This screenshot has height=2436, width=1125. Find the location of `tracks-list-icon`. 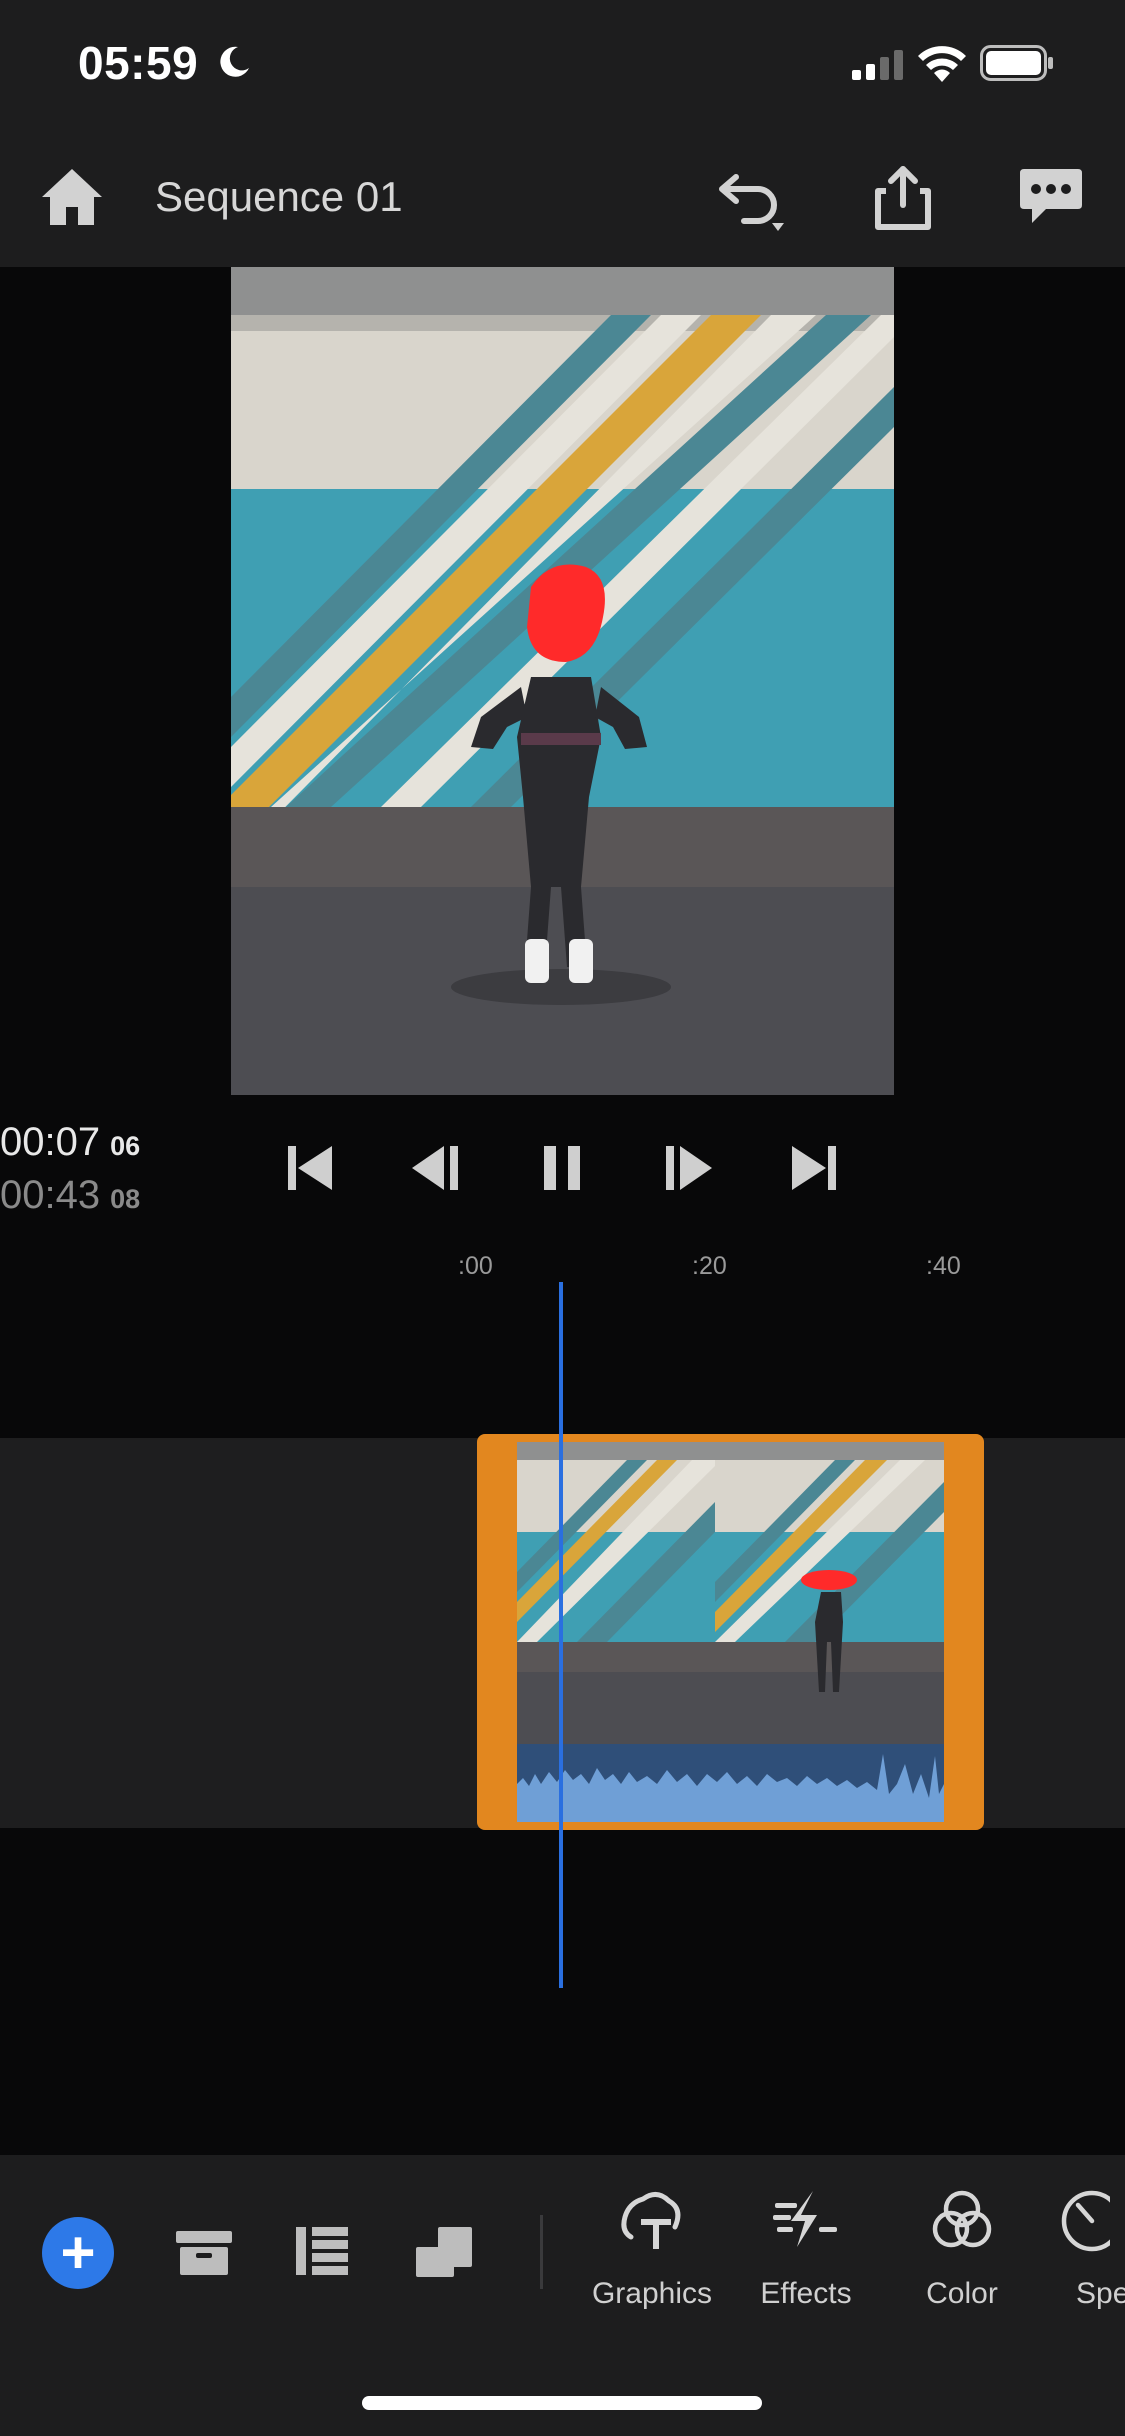

tracks-list-icon is located at coordinates (322, 2251).